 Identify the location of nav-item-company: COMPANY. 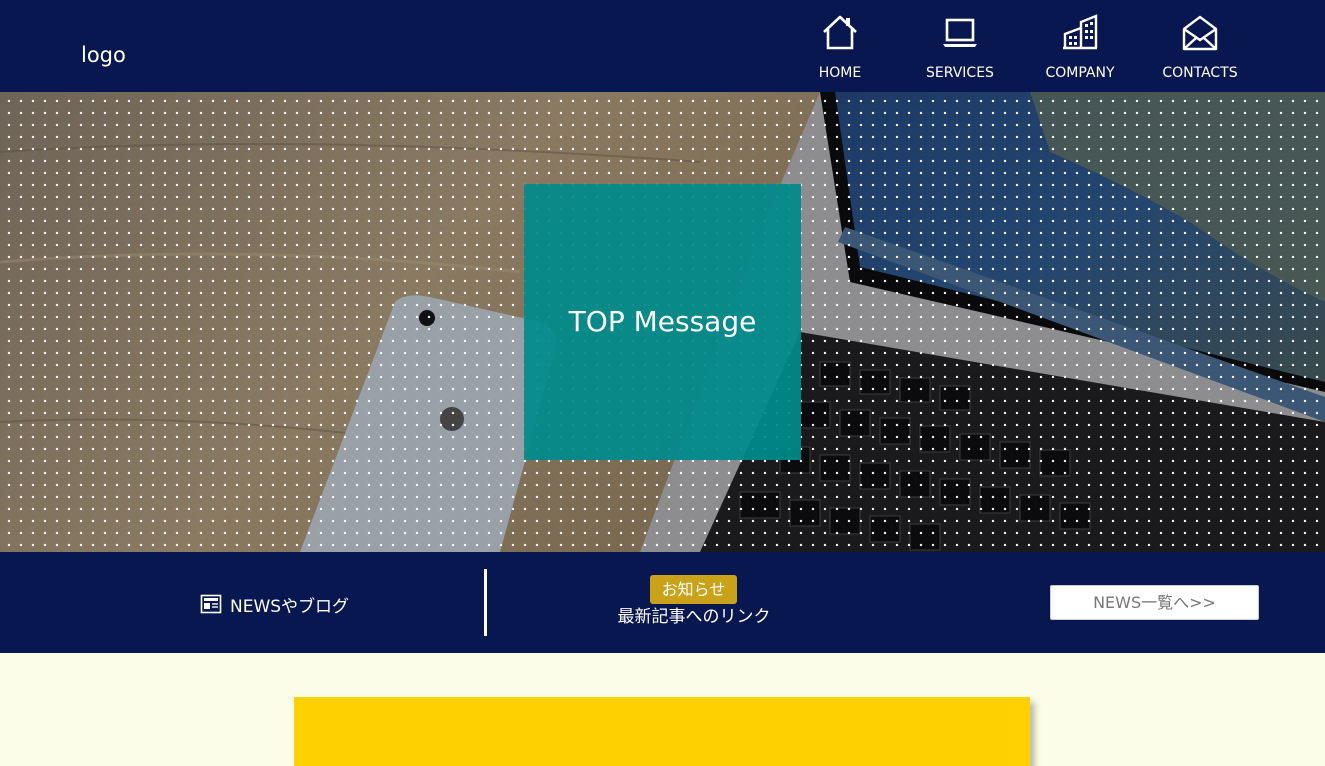
(1080, 46).